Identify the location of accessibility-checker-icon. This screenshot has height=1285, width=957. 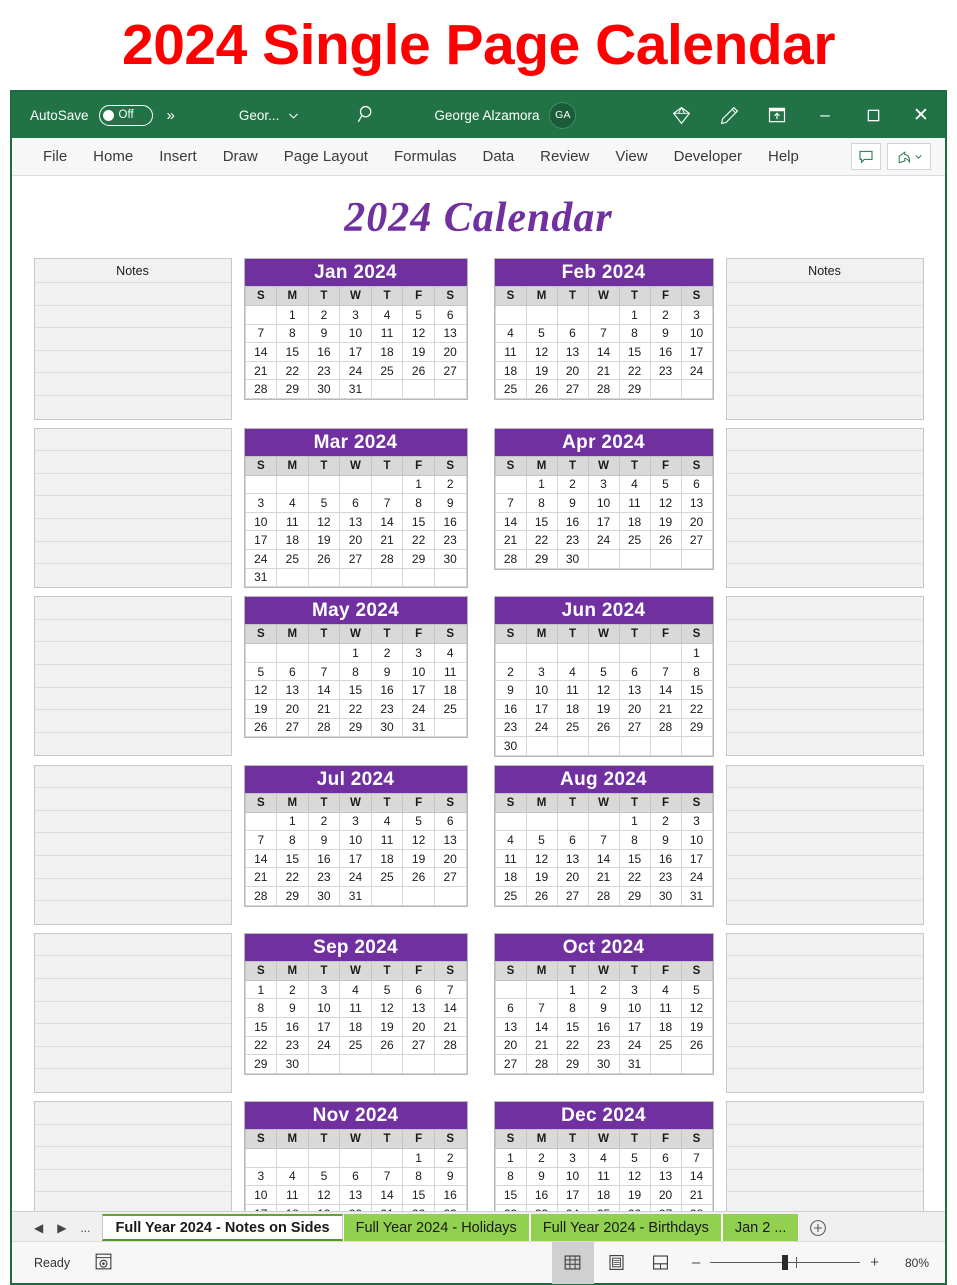
(103, 1263).